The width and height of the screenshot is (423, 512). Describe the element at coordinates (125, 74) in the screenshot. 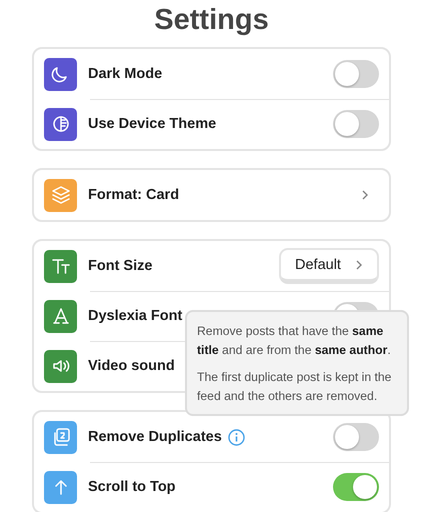

I see `setting-label: Dark Mode` at that location.